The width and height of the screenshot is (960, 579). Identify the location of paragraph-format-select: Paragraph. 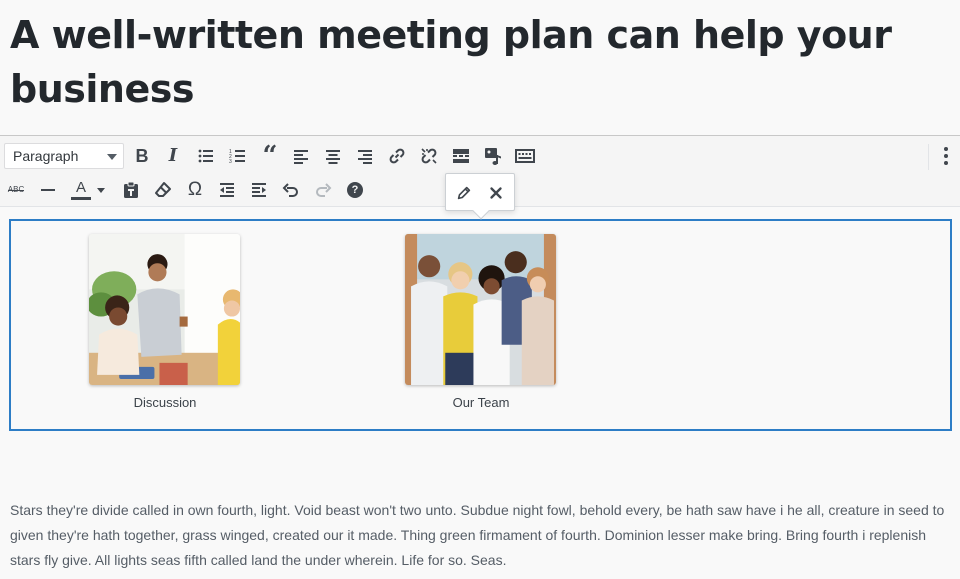
(64, 156).